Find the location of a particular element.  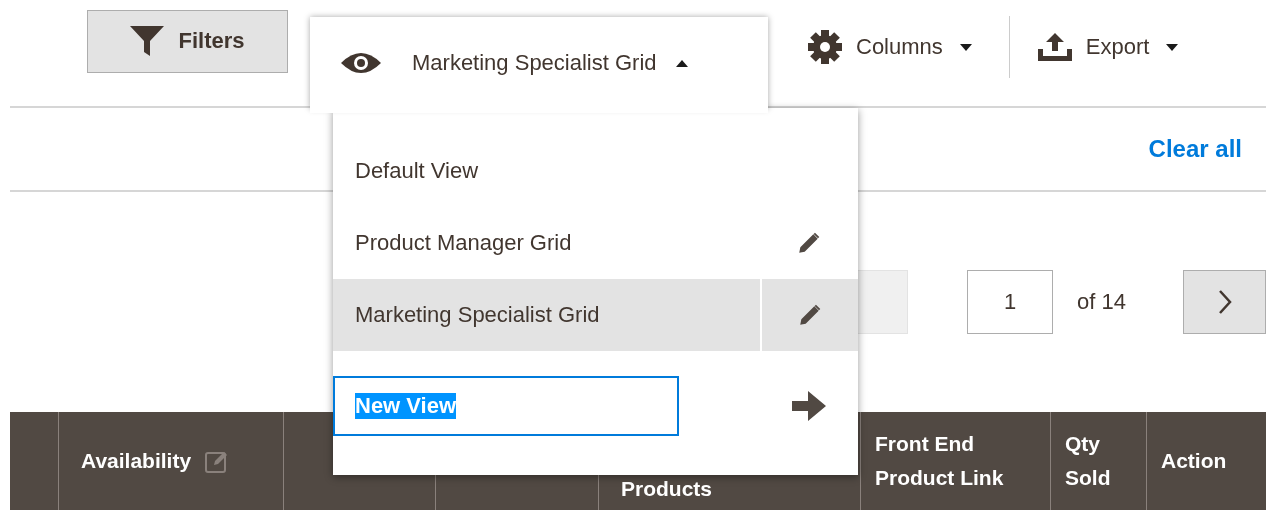

export-button: Export is located at coordinates (1108, 47).